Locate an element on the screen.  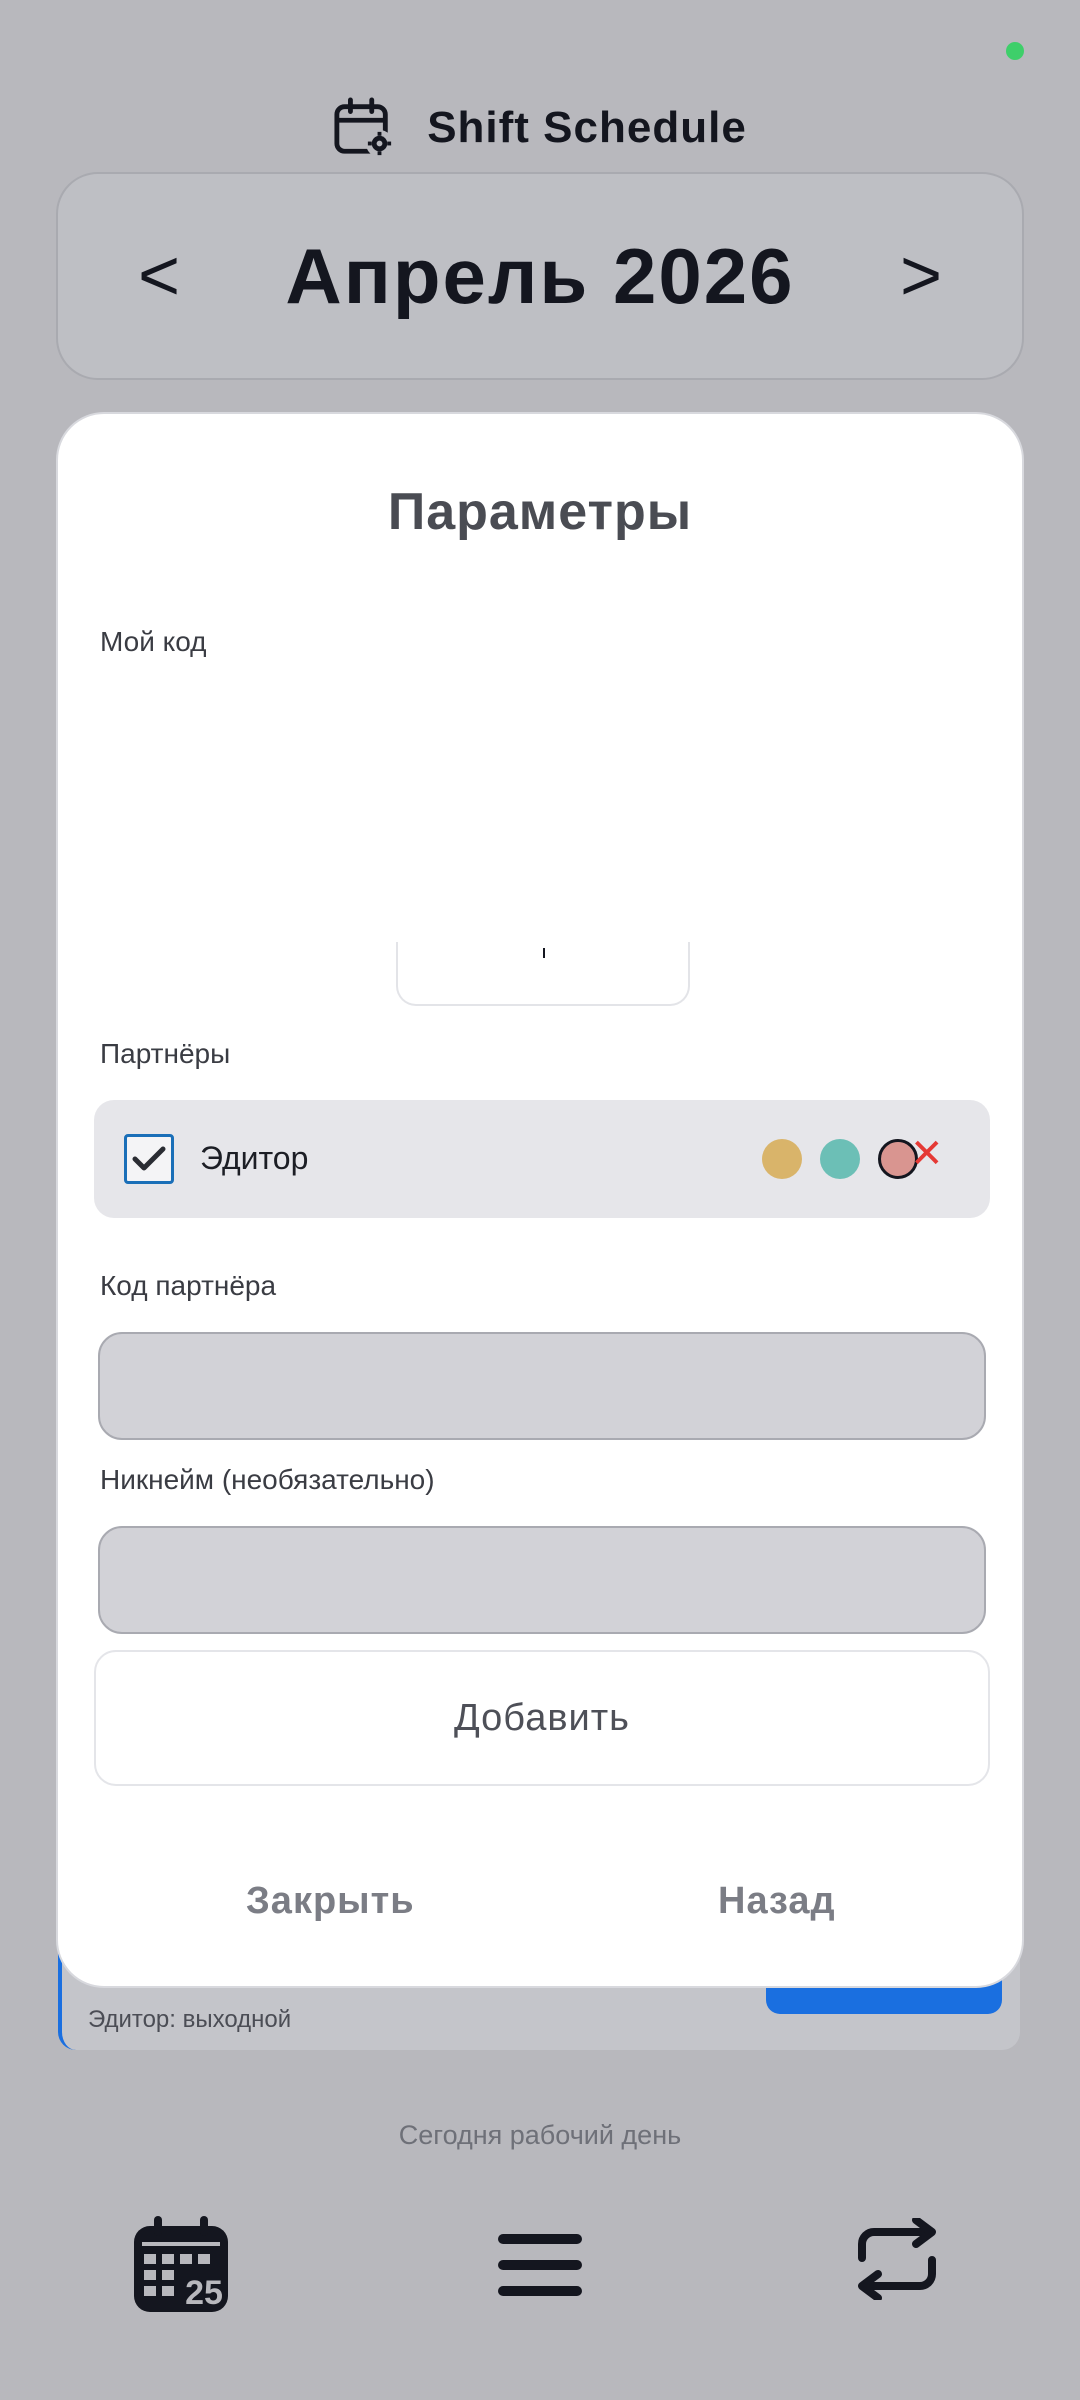
checkmark-icon is located at coordinates (149, 1158).